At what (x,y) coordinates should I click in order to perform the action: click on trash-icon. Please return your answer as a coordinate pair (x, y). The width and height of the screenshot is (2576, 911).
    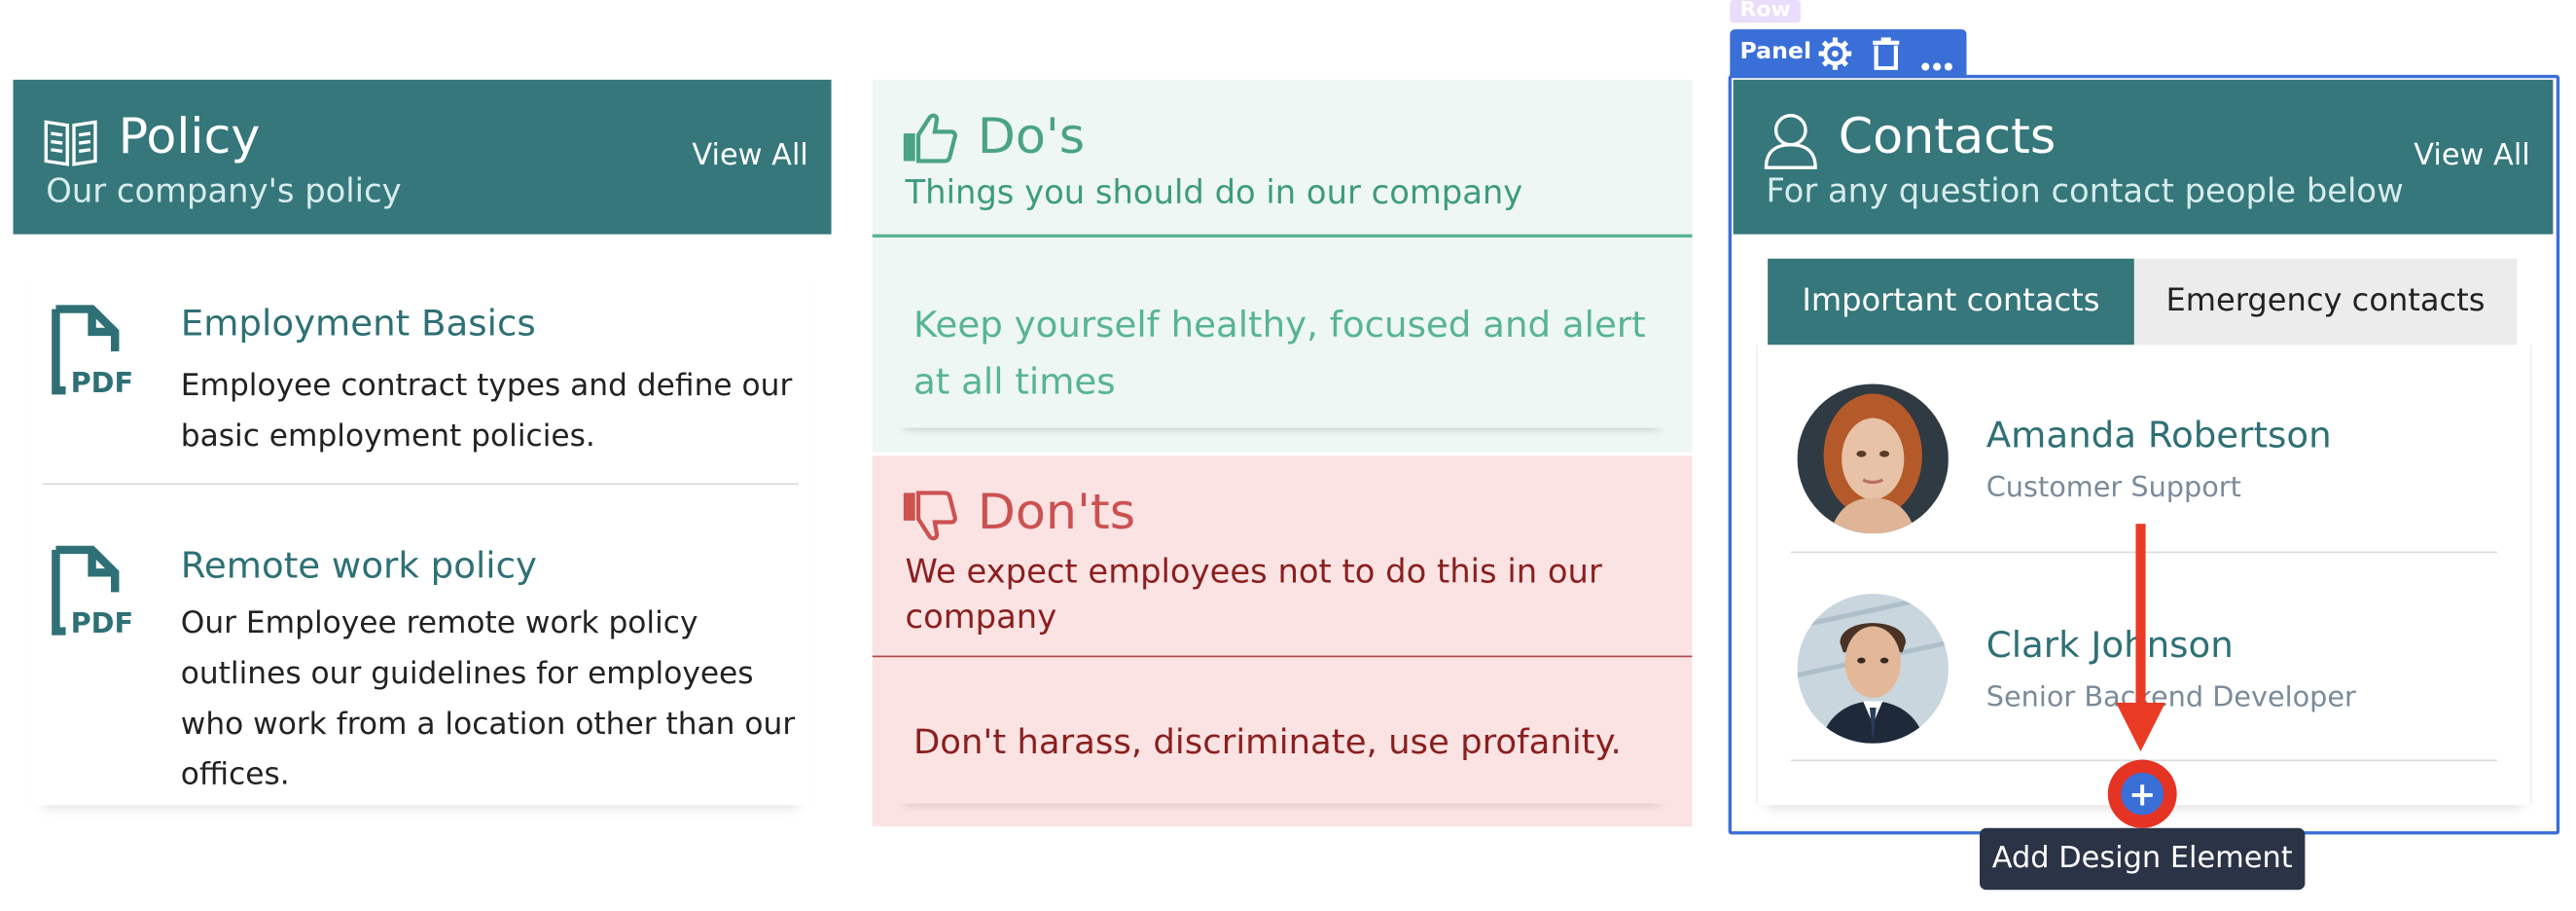
    Looking at the image, I should click on (1886, 56).